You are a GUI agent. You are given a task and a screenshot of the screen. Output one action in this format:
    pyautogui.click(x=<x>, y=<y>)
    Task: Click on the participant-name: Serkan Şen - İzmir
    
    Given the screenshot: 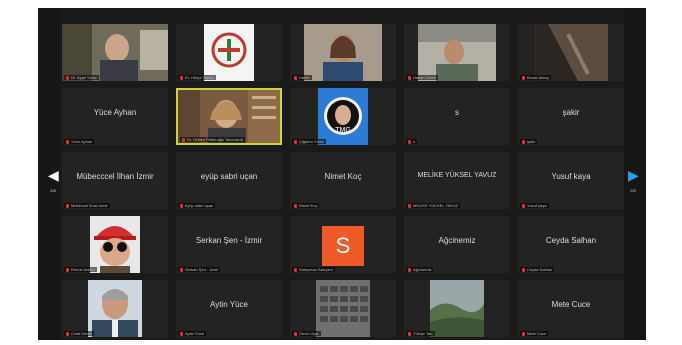 What is the action you would take?
    pyautogui.click(x=229, y=240)
    